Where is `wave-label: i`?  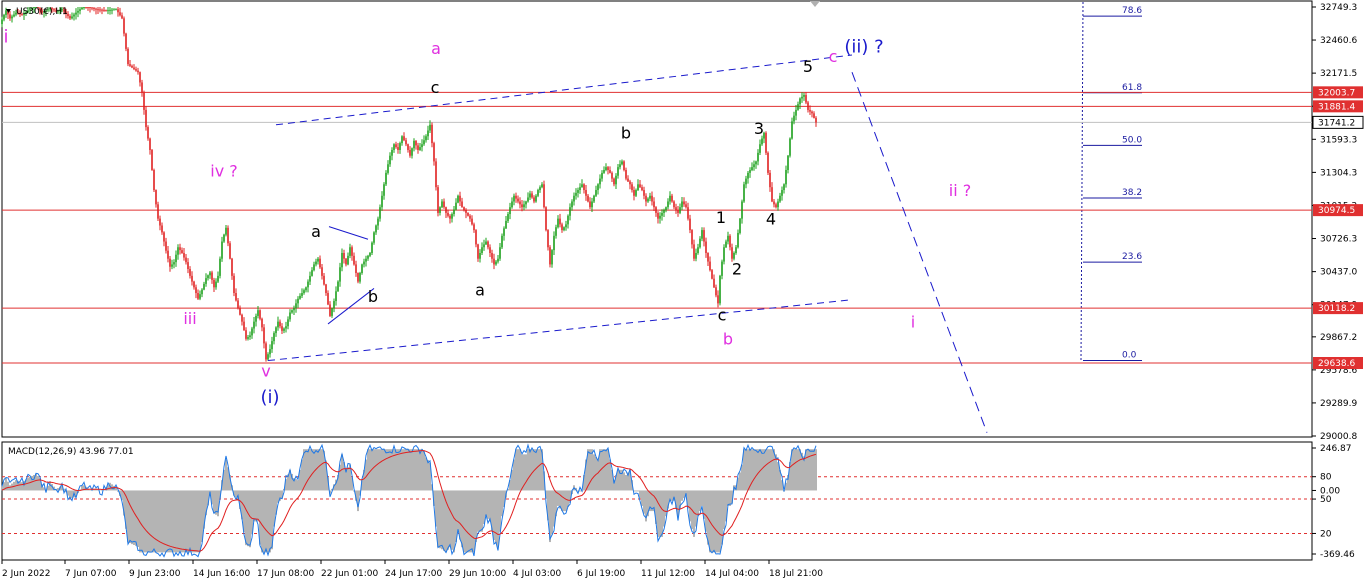 wave-label: i is located at coordinates (5, 36).